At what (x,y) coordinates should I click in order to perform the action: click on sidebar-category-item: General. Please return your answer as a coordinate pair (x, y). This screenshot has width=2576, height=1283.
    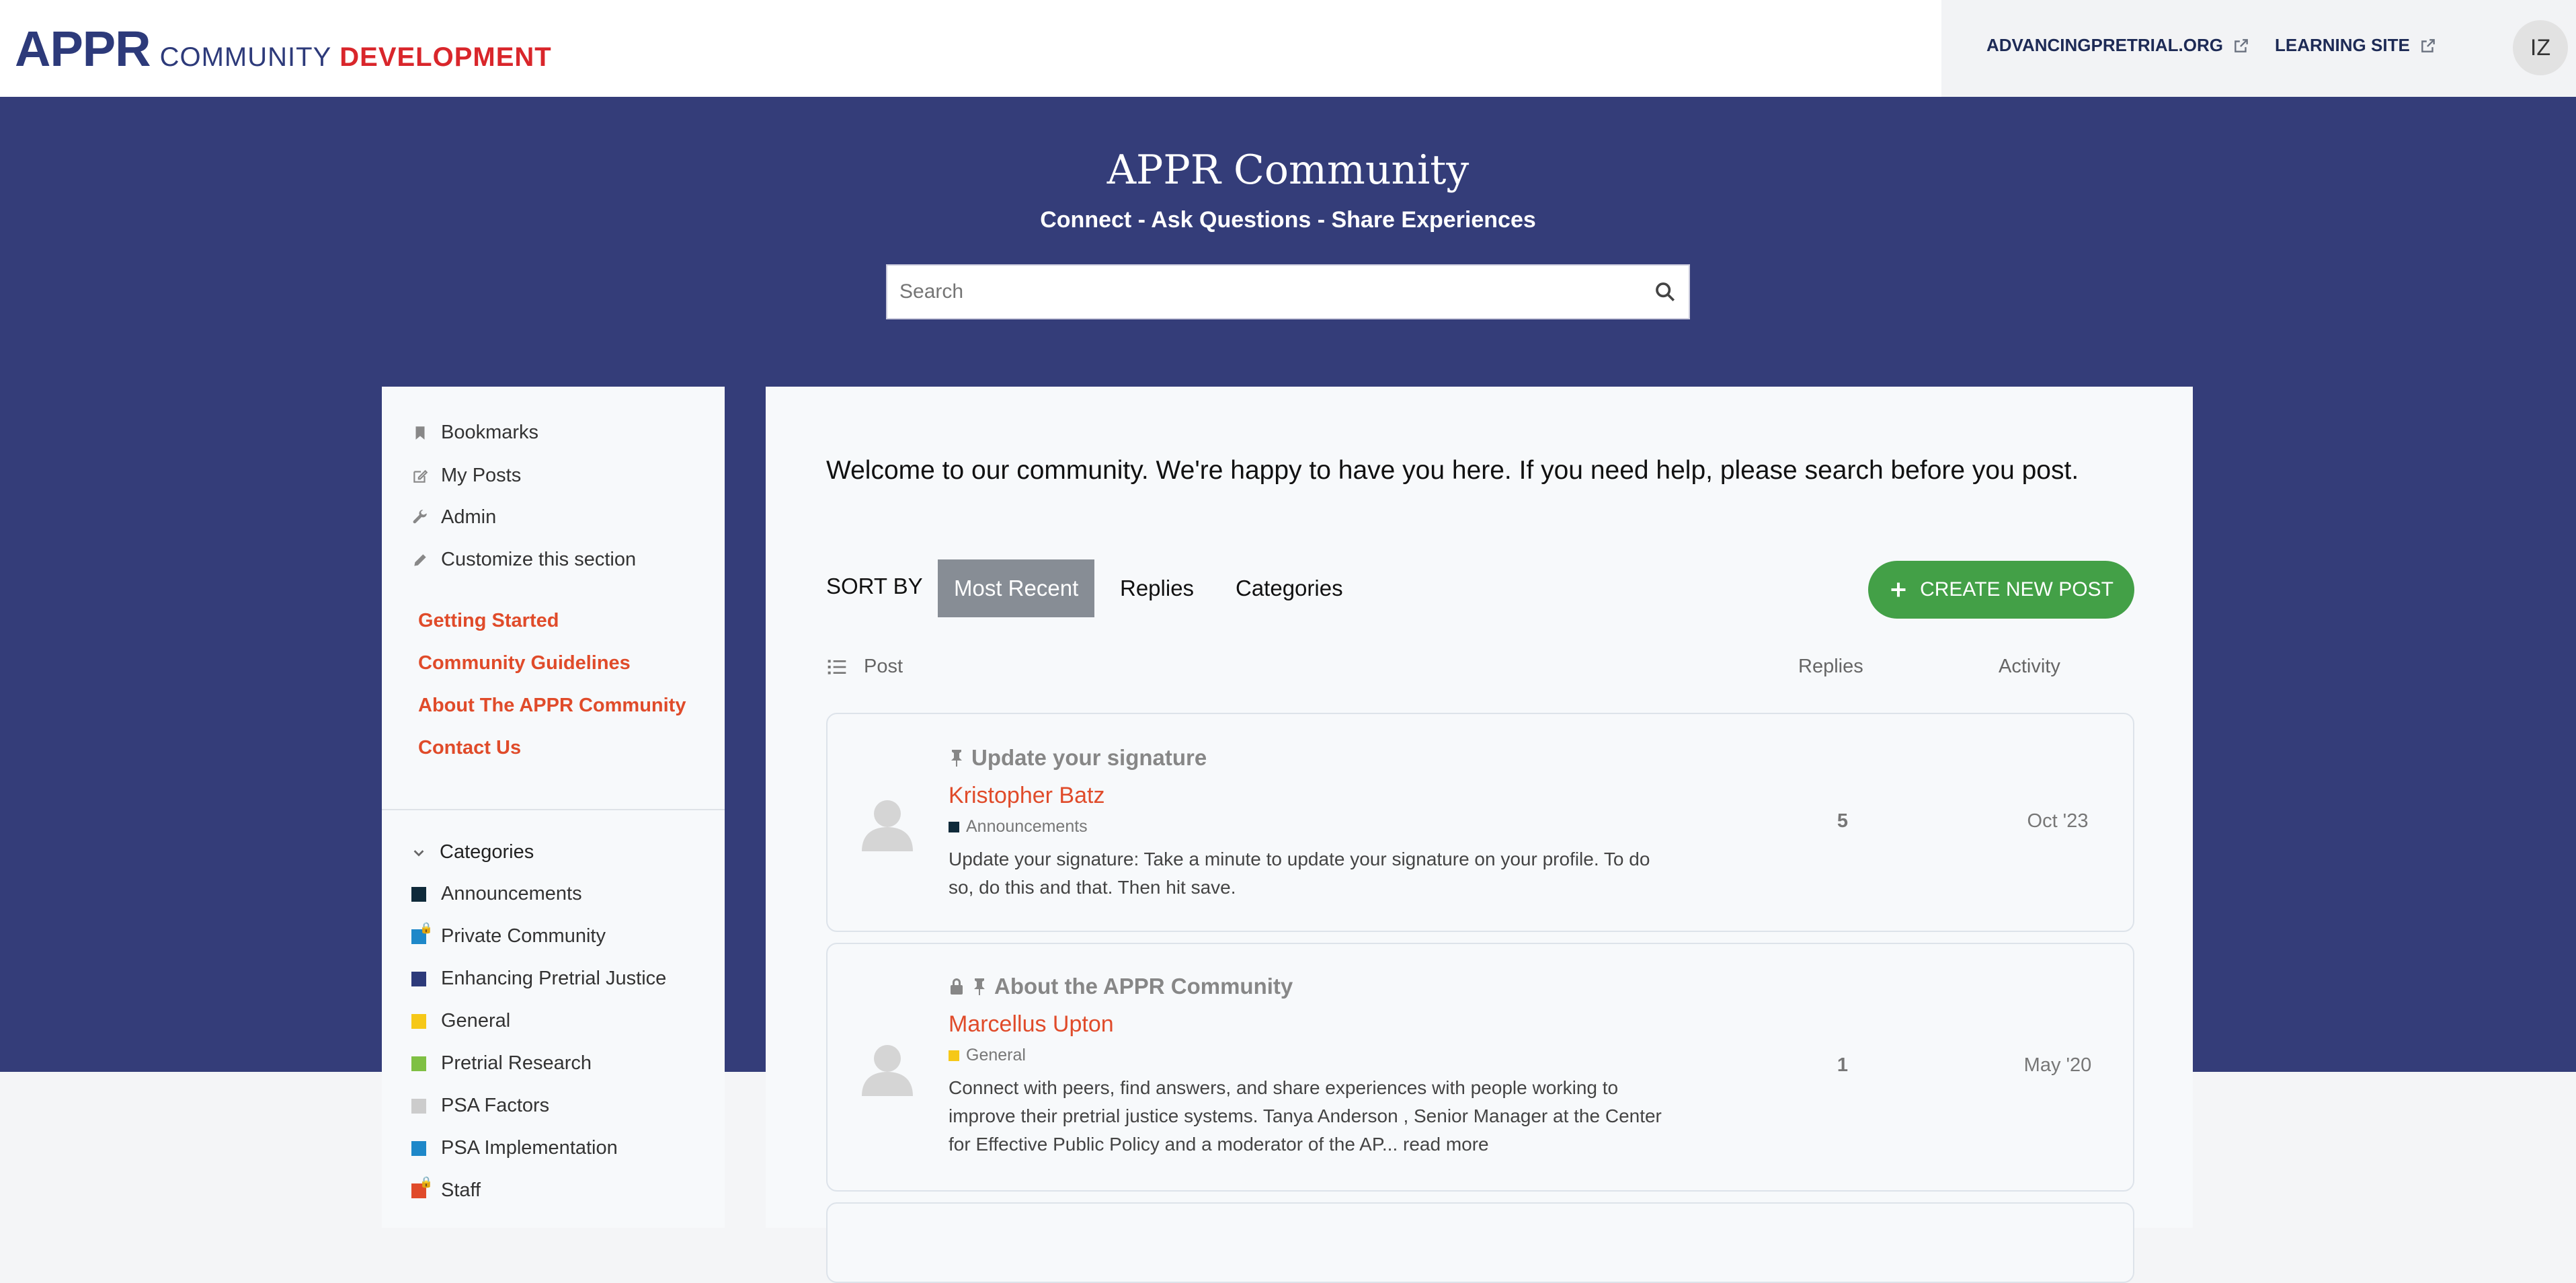
    Looking at the image, I should click on (460, 1021).